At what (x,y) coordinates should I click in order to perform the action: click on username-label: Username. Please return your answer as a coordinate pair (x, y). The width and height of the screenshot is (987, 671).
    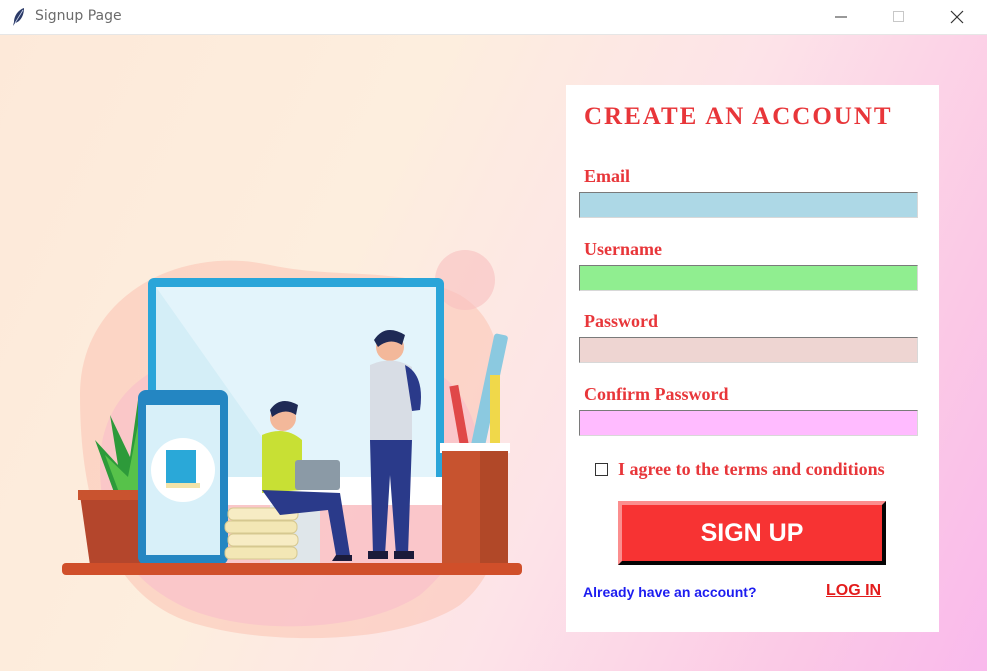
    Looking at the image, I should click on (623, 249).